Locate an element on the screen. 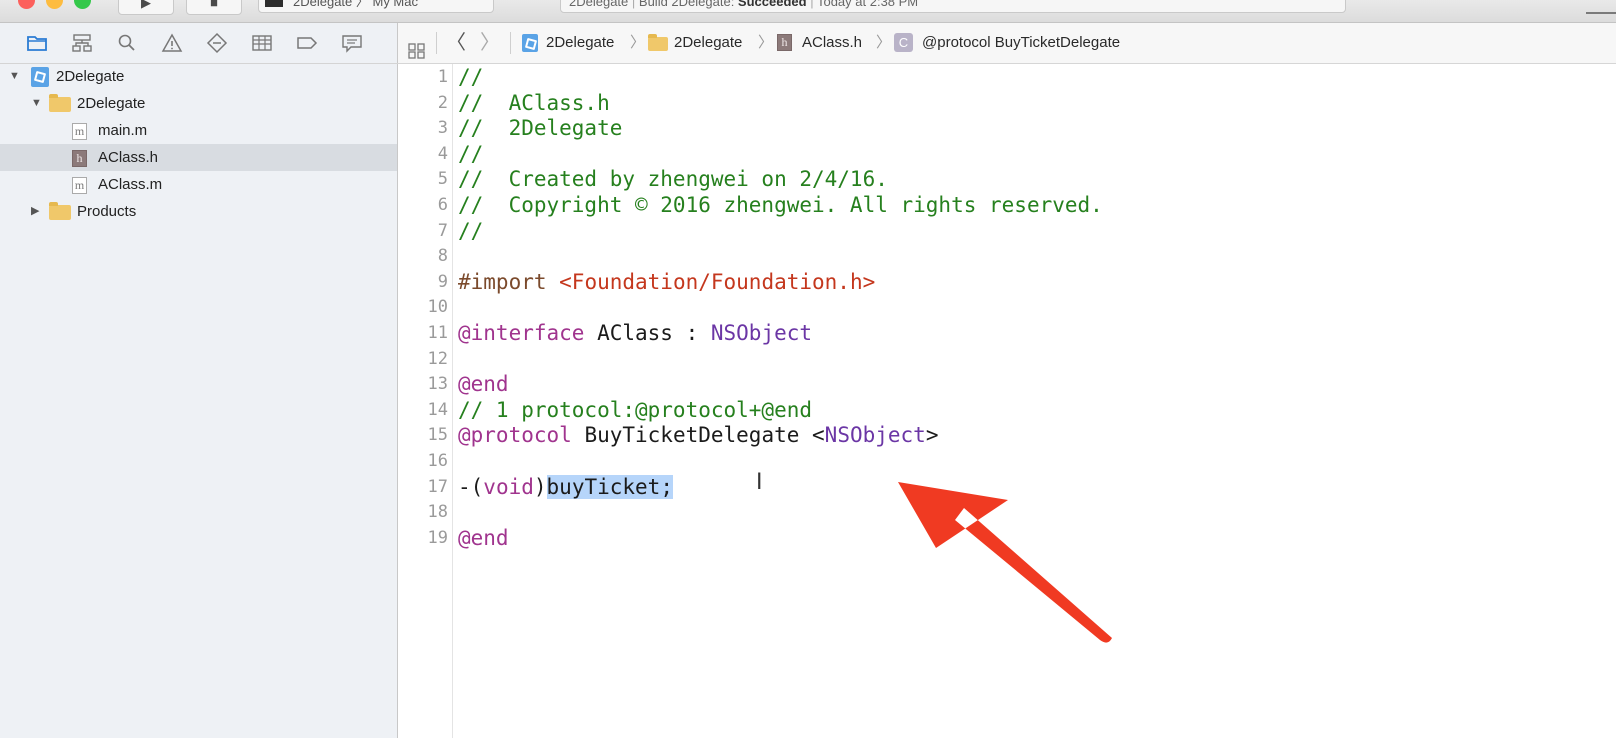 This screenshot has width=1616, height=738. code-token: // 2Delegate is located at coordinates (540, 128).